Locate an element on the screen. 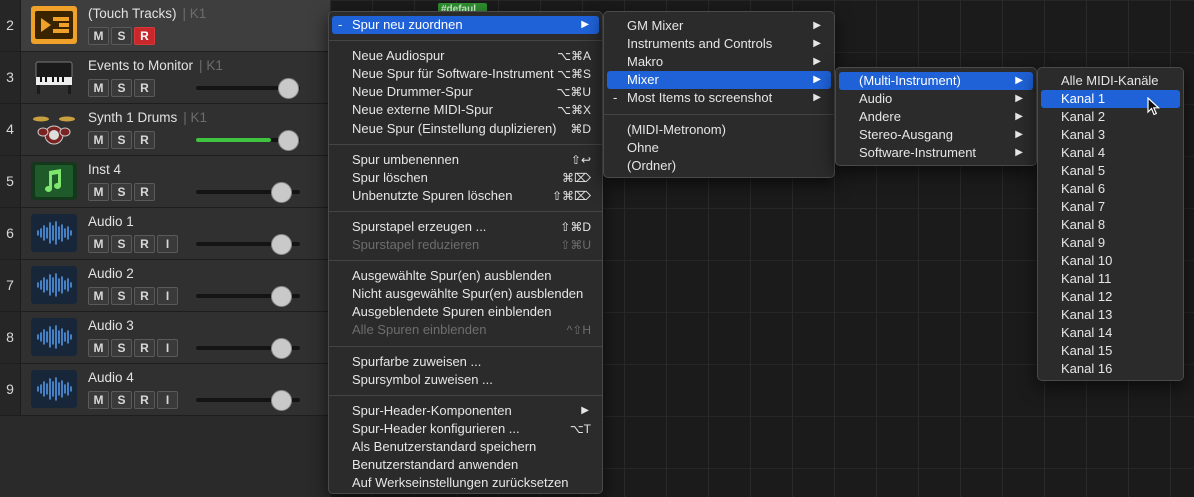  menu-item: Software-Instrument ▶ is located at coordinates (936, 153).